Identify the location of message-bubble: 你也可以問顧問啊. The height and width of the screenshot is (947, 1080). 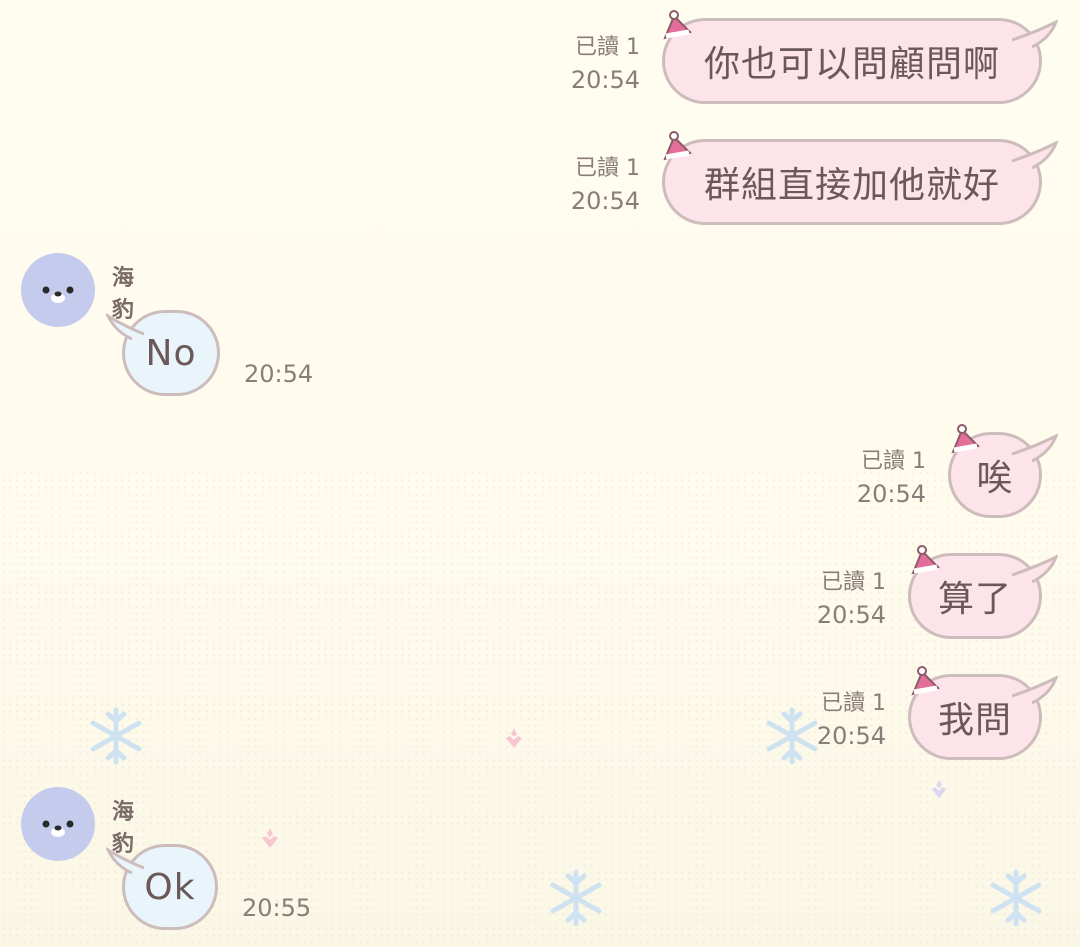
(852, 61).